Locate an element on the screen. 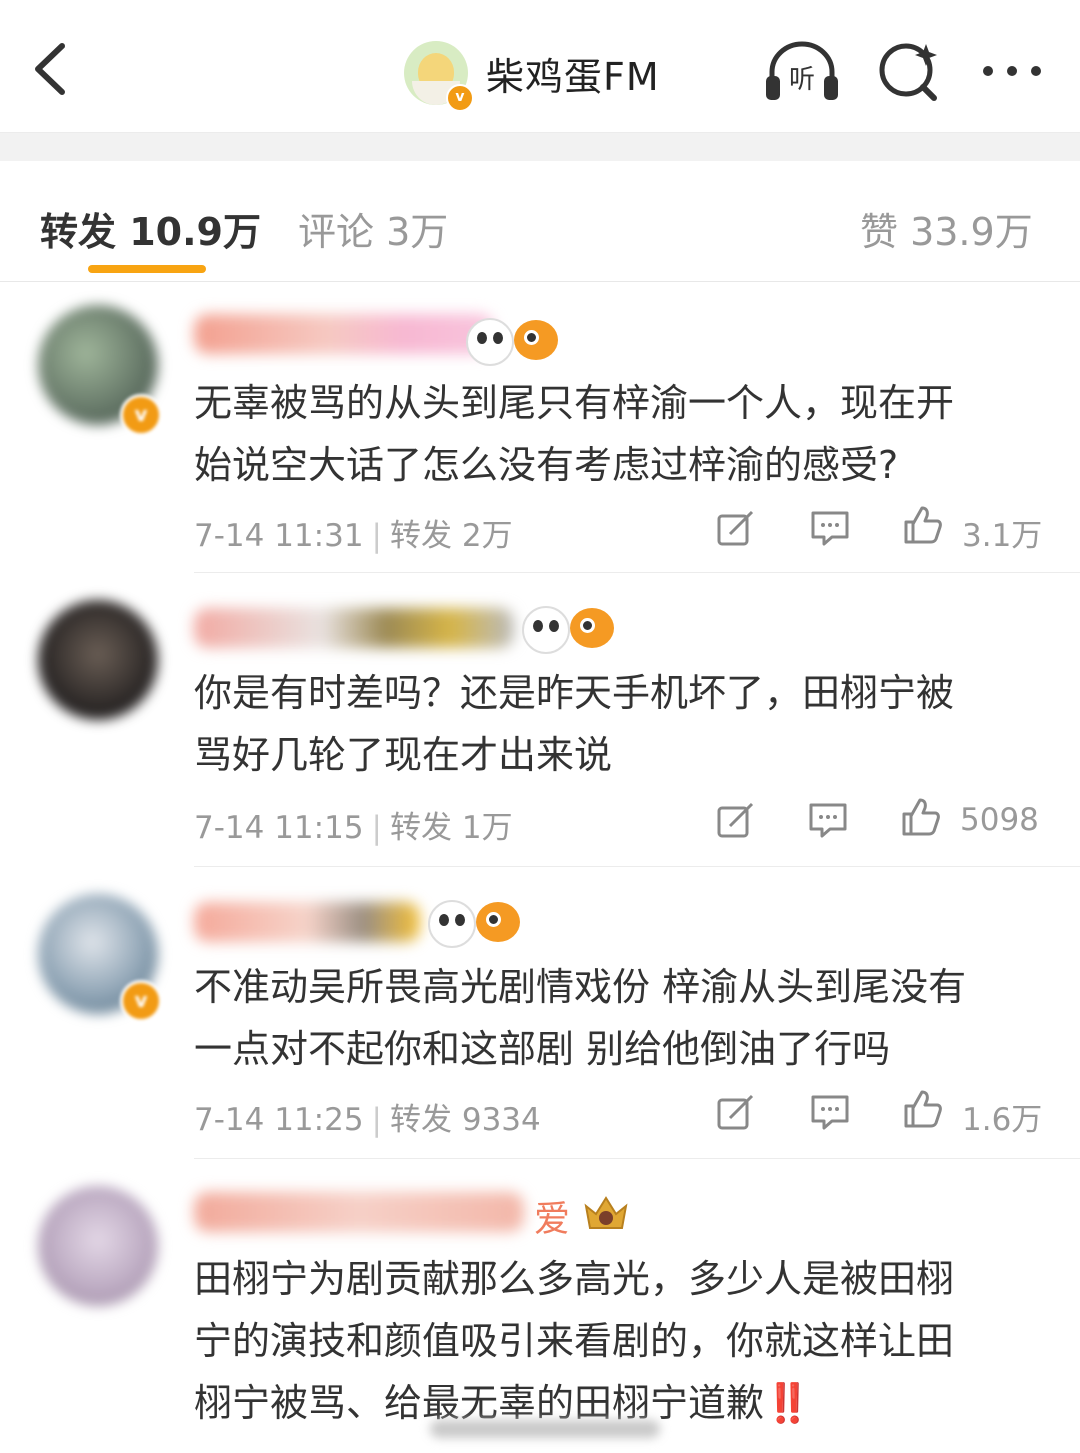  like-count: 1.6万 is located at coordinates (1002, 1120).